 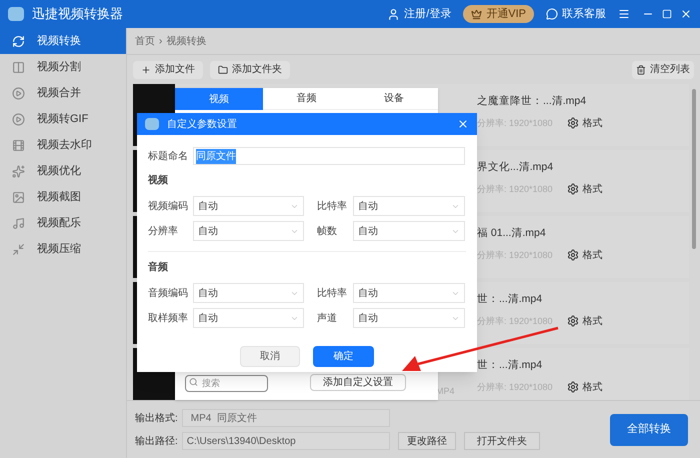 I want to click on vip-button: 开通VIP, so click(x=498, y=14).